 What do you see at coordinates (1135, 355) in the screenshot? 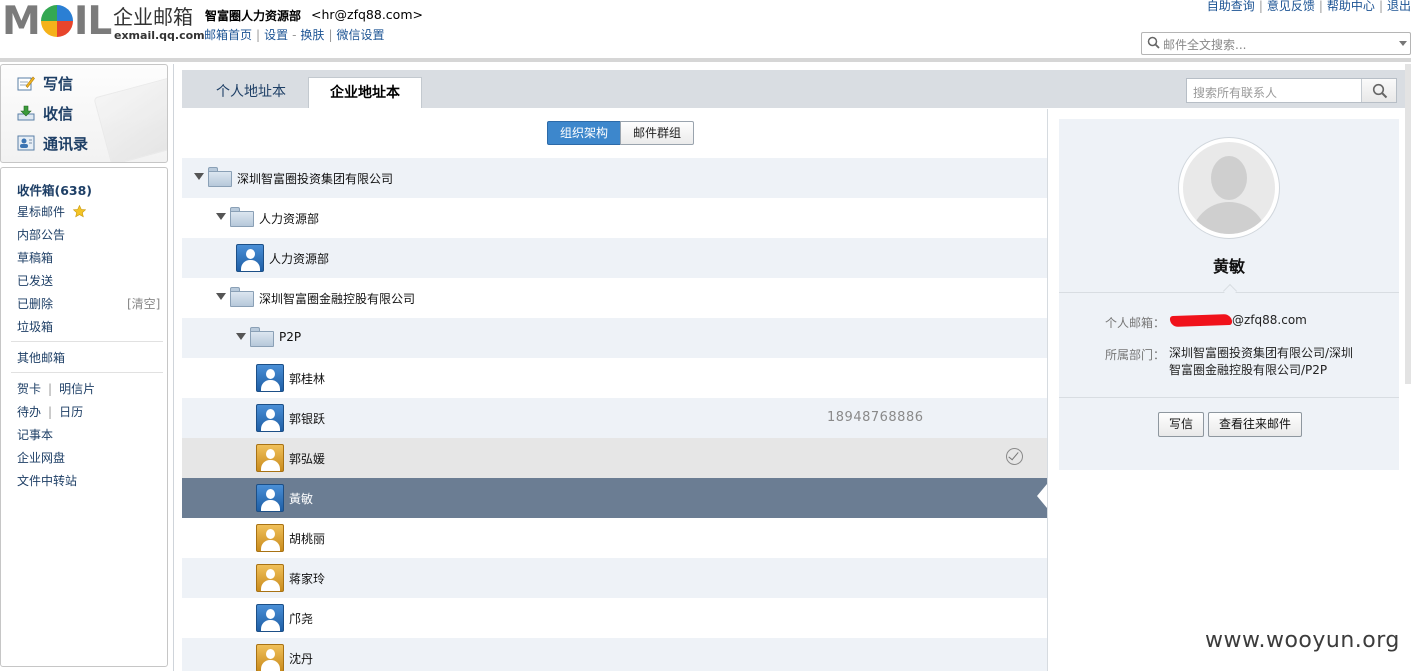
I see `department-label: 所属部门：` at bounding box center [1135, 355].